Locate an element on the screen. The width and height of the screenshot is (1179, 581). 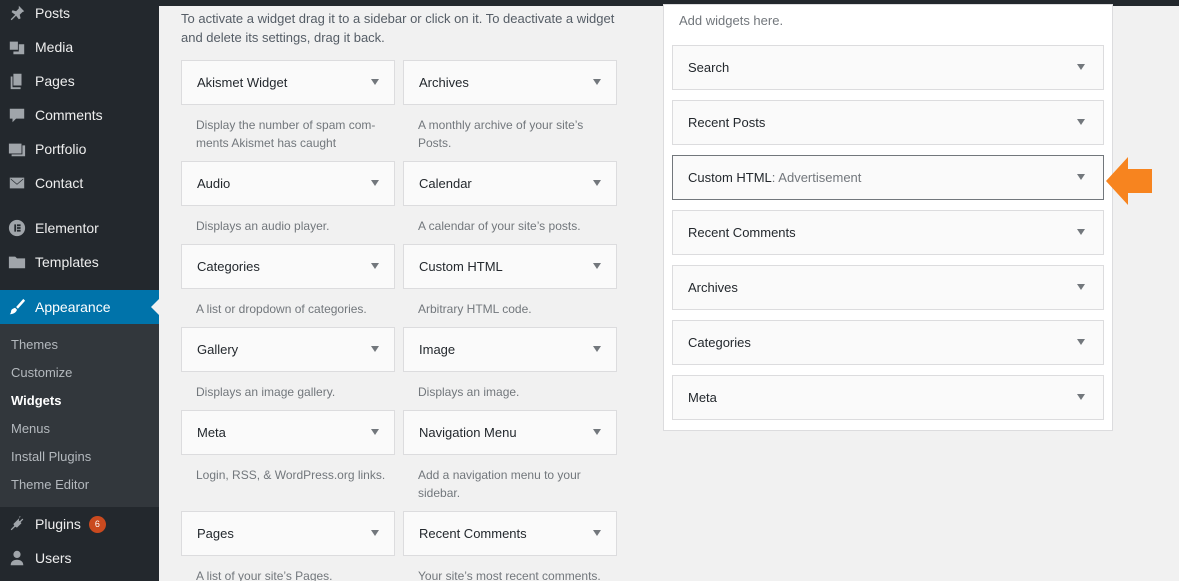
widget-description: Arbitrary HTML code. is located at coordinates (475, 309).